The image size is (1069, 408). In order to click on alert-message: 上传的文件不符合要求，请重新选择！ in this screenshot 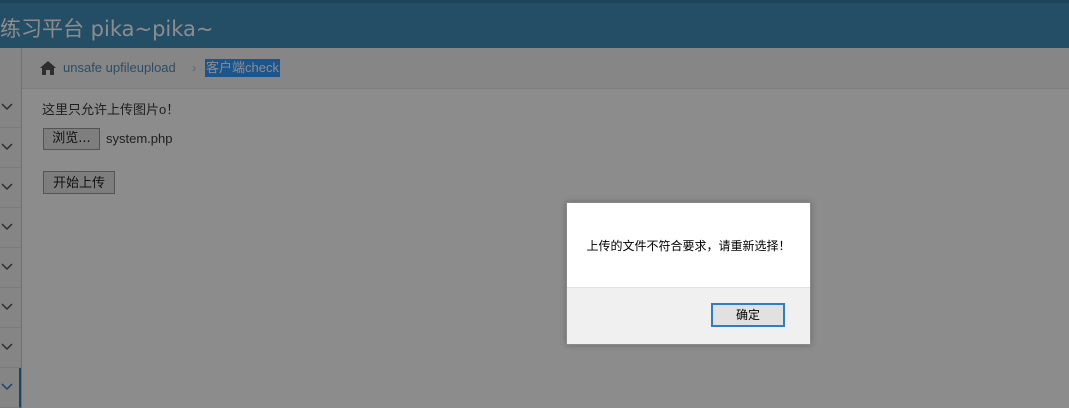, I will do `click(688, 246)`.